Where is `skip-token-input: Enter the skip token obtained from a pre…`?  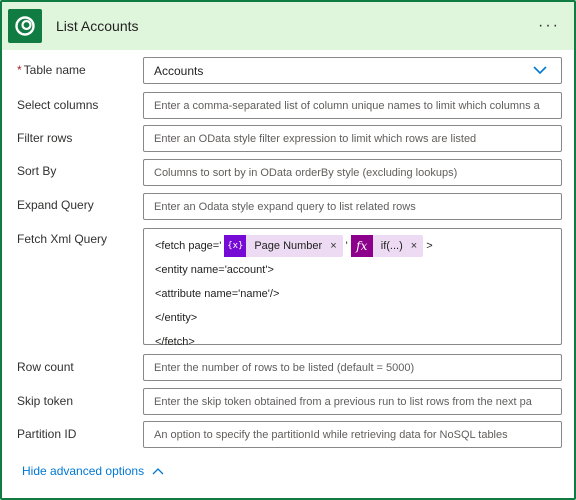
skip-token-input: Enter the skip token obtained from a pre… is located at coordinates (352, 401).